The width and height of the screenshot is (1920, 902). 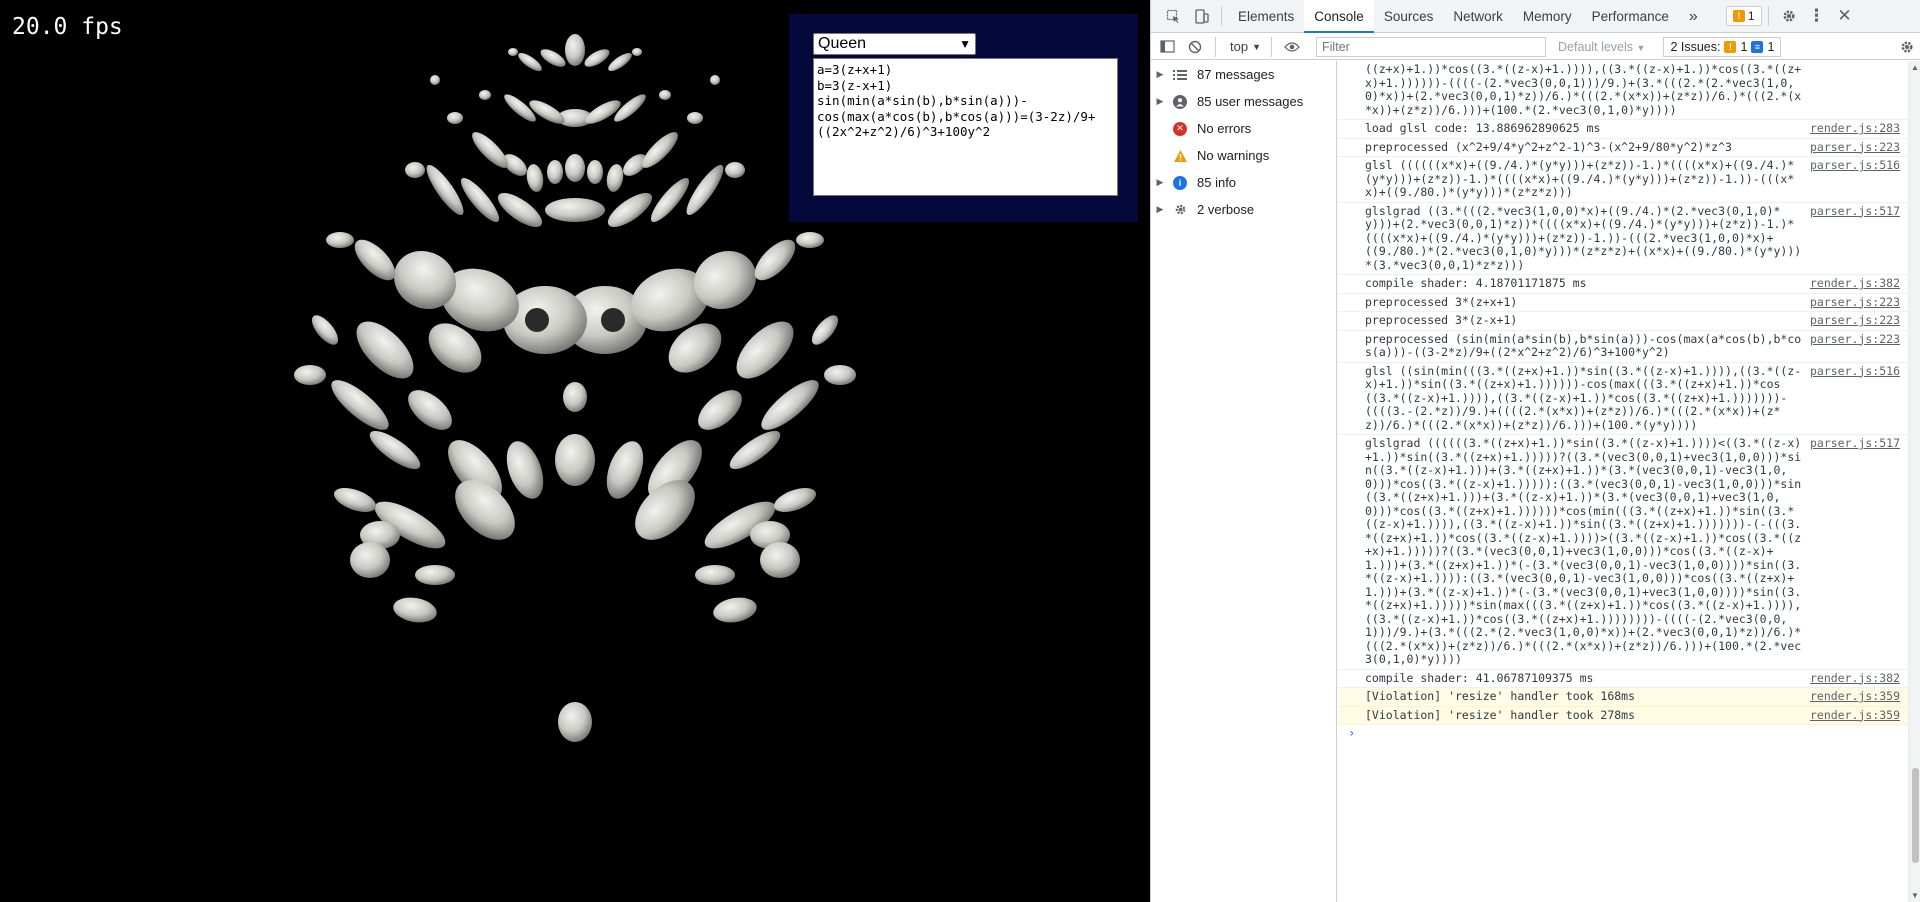 I want to click on sidebar-item-error: ✕ No errors, so click(x=1243, y=128).